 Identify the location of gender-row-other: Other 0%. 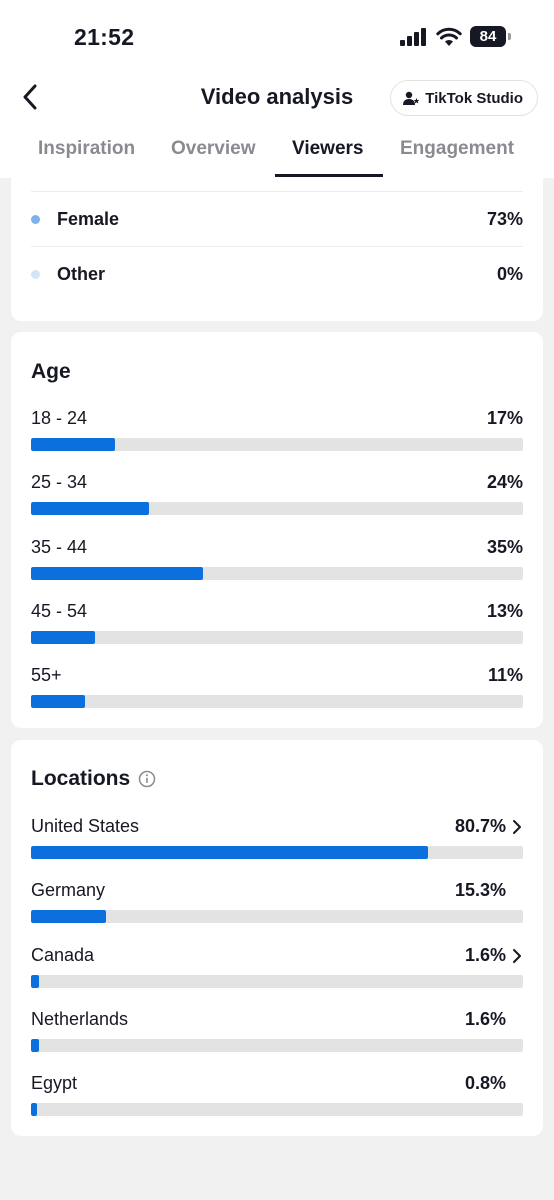
(277, 274).